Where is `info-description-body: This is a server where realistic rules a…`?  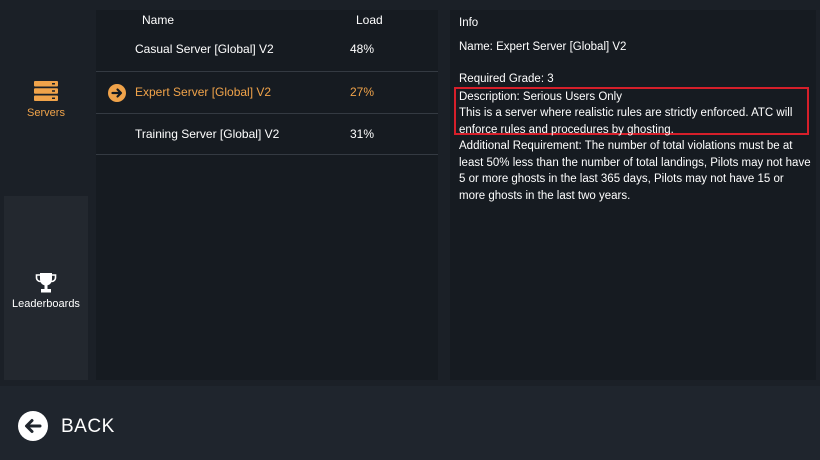
info-description-body: This is a server where realistic rules a… is located at coordinates (626, 121).